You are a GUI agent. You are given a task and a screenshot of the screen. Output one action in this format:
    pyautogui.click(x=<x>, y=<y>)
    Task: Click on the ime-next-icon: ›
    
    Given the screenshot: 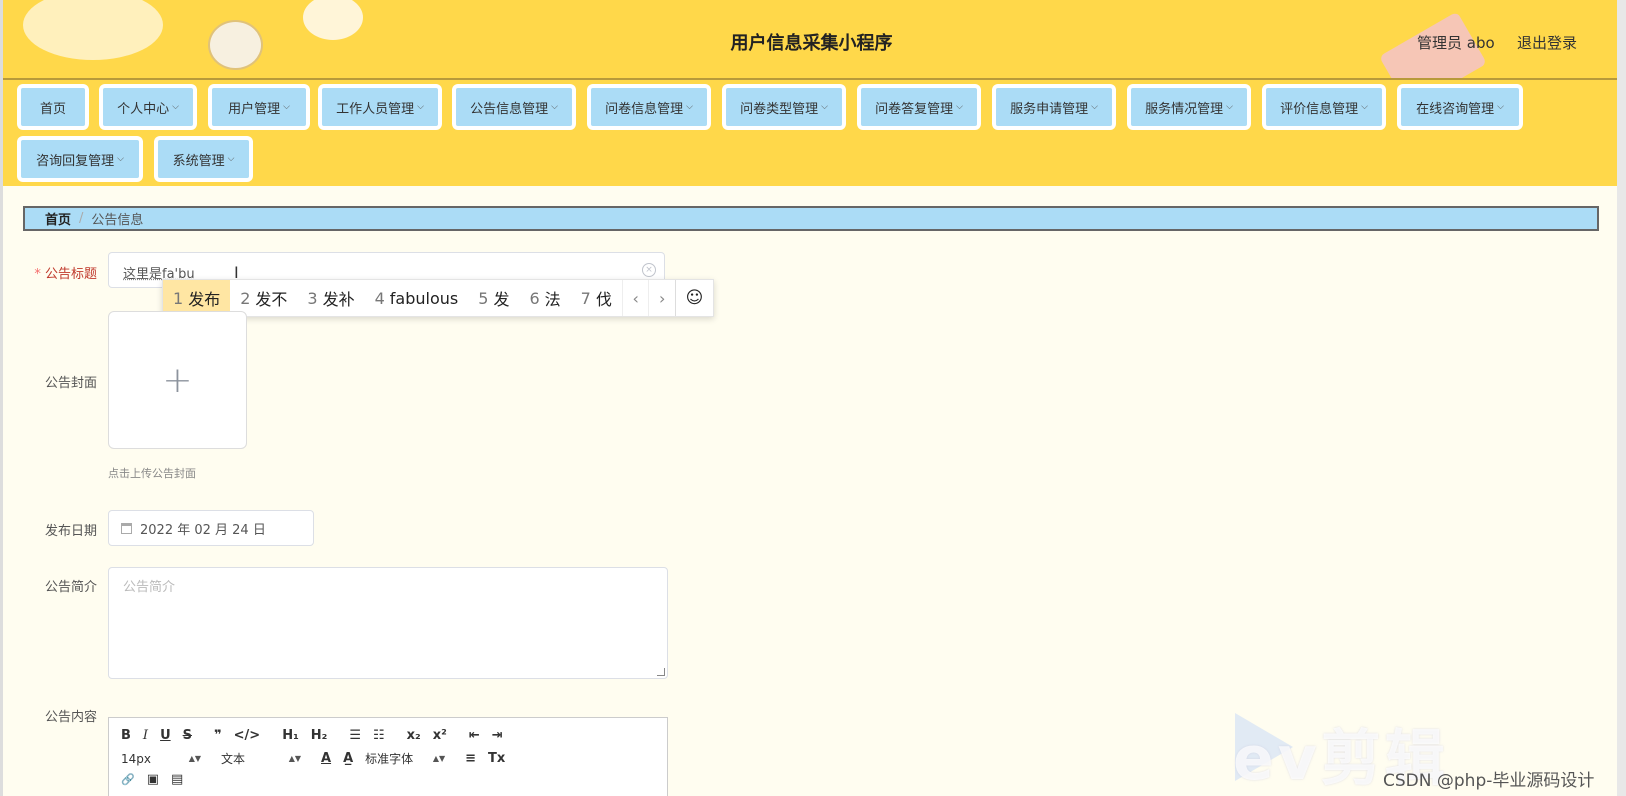 What is the action you would take?
    pyautogui.click(x=661, y=298)
    